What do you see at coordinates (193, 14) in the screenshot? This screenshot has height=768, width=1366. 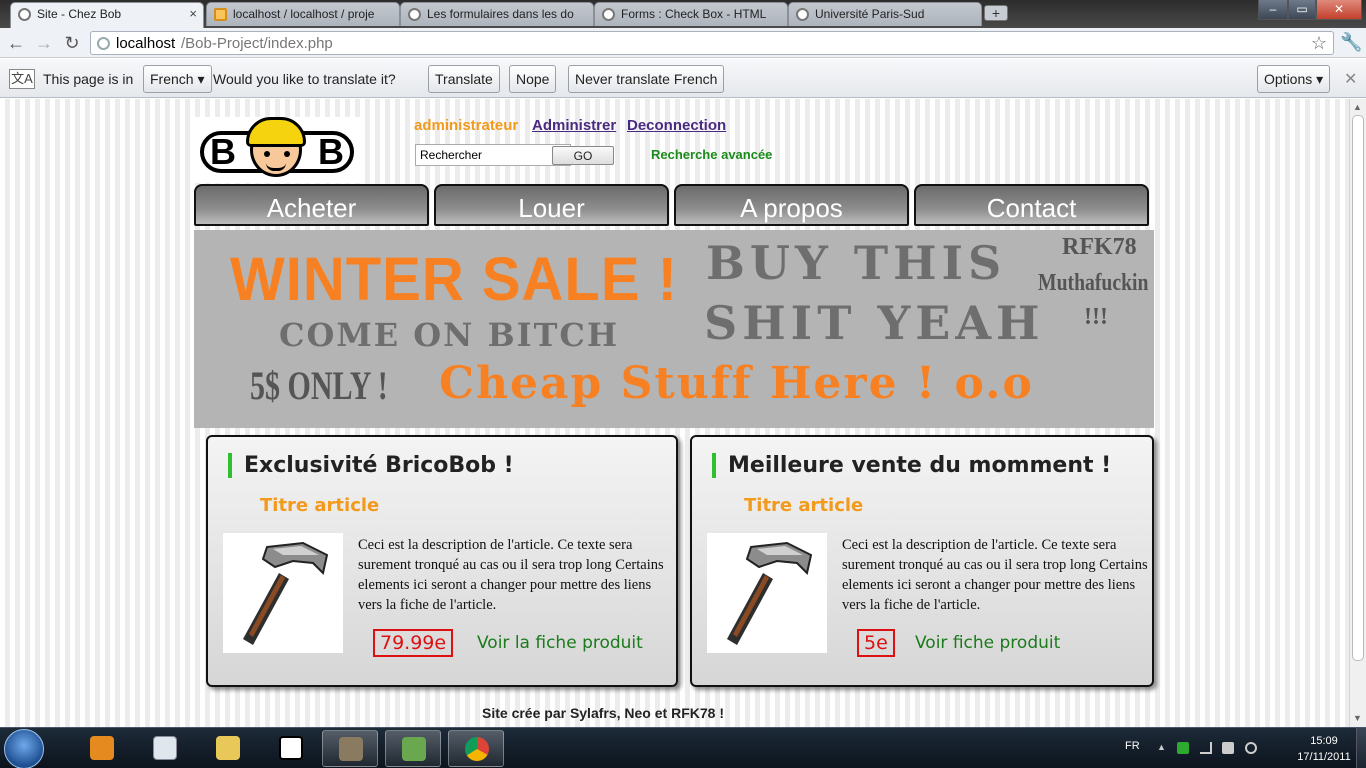 I see `tab-close-icon: ×` at bounding box center [193, 14].